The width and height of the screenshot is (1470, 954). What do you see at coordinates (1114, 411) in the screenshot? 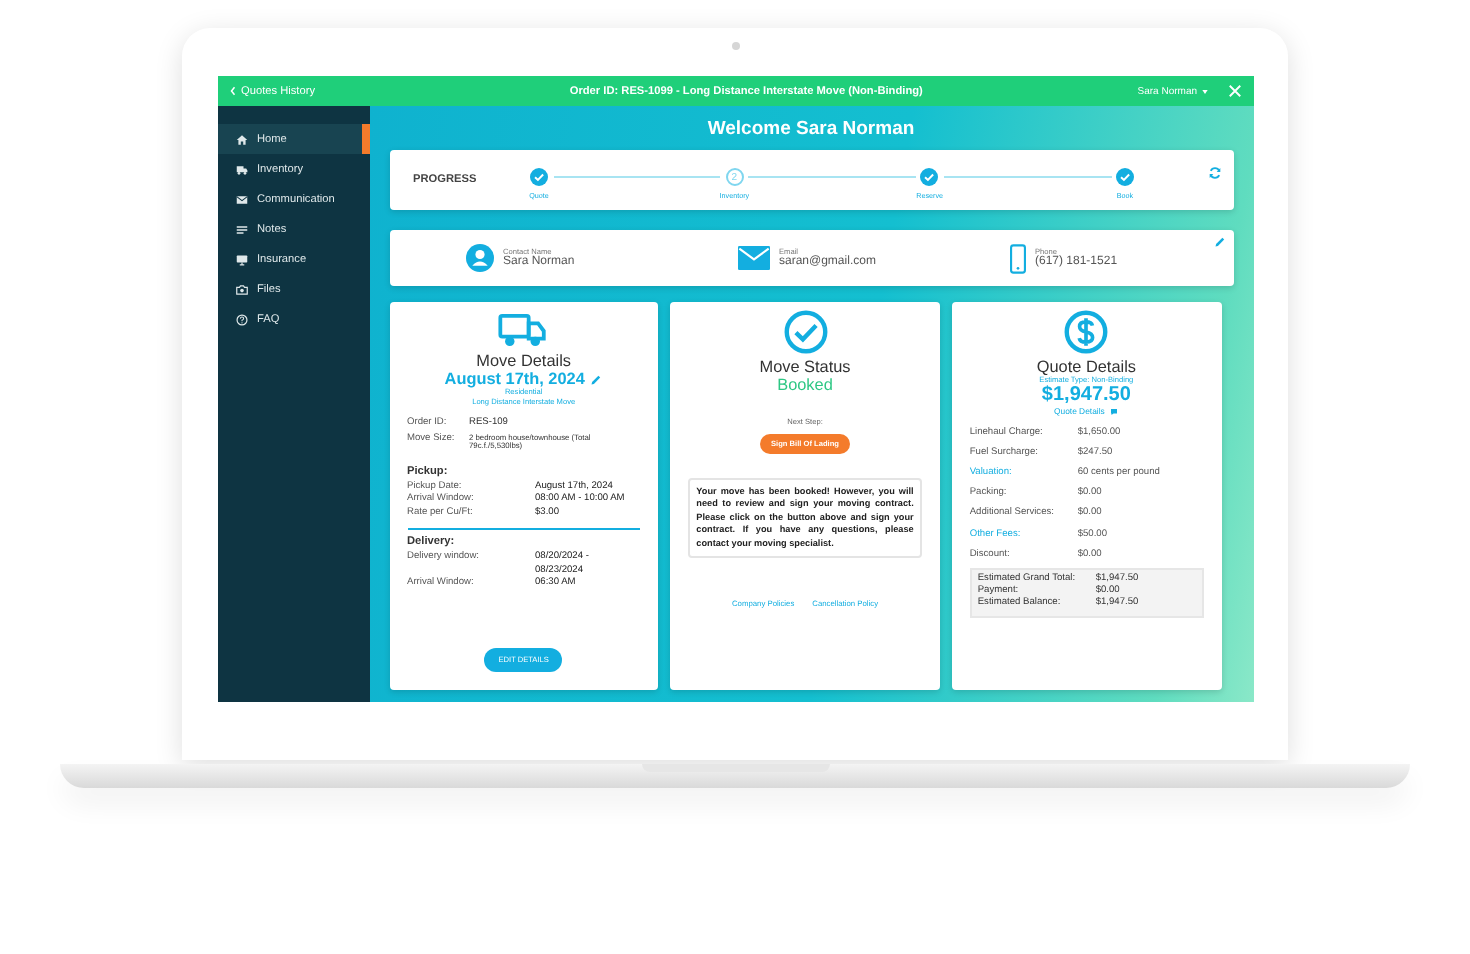
I see `speech-bubble-icon` at bounding box center [1114, 411].